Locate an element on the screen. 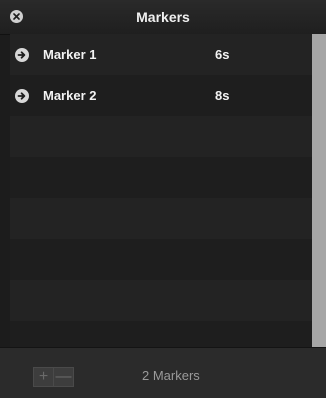 This screenshot has height=398, width=326. list-item: Marker 2 8s is located at coordinates (161, 95).